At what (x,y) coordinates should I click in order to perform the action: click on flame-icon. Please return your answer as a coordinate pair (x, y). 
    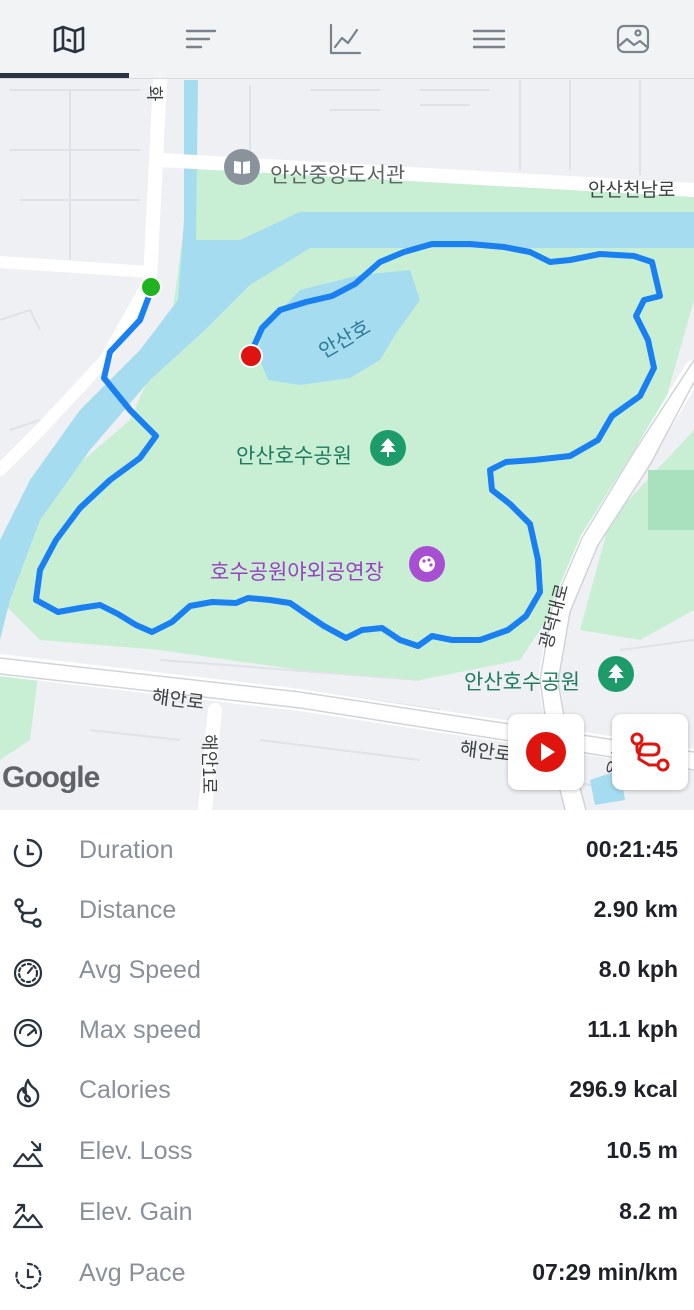
    Looking at the image, I should click on (28, 1093).